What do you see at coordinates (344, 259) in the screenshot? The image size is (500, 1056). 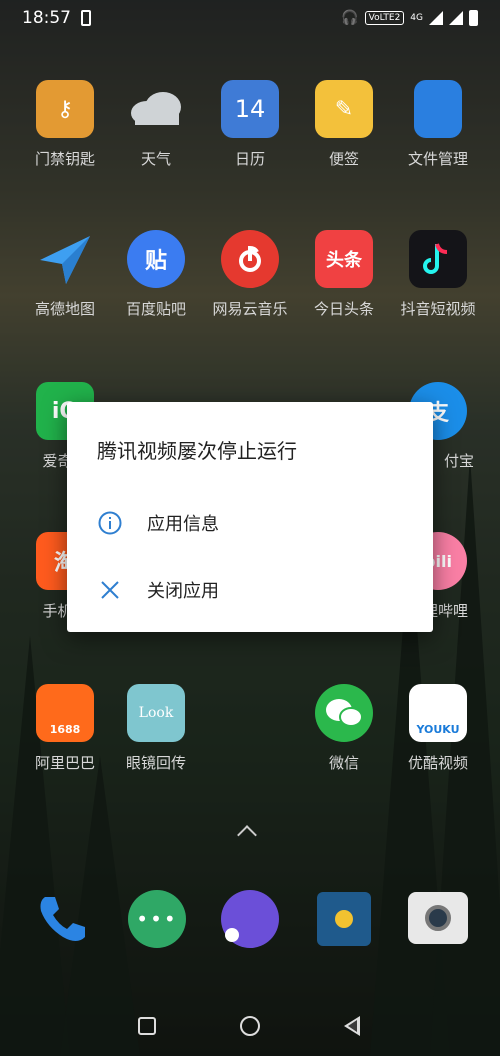 I see `toutiao-icon: 头条` at bounding box center [344, 259].